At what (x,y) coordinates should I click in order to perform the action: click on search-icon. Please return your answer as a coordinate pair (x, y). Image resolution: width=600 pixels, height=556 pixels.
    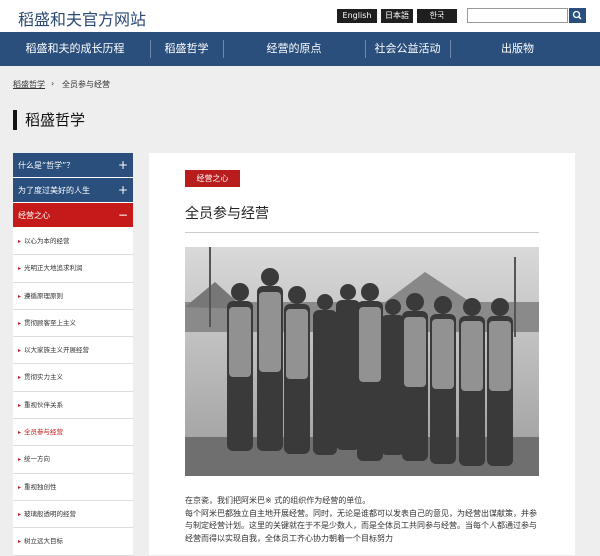
    Looking at the image, I should click on (577, 15).